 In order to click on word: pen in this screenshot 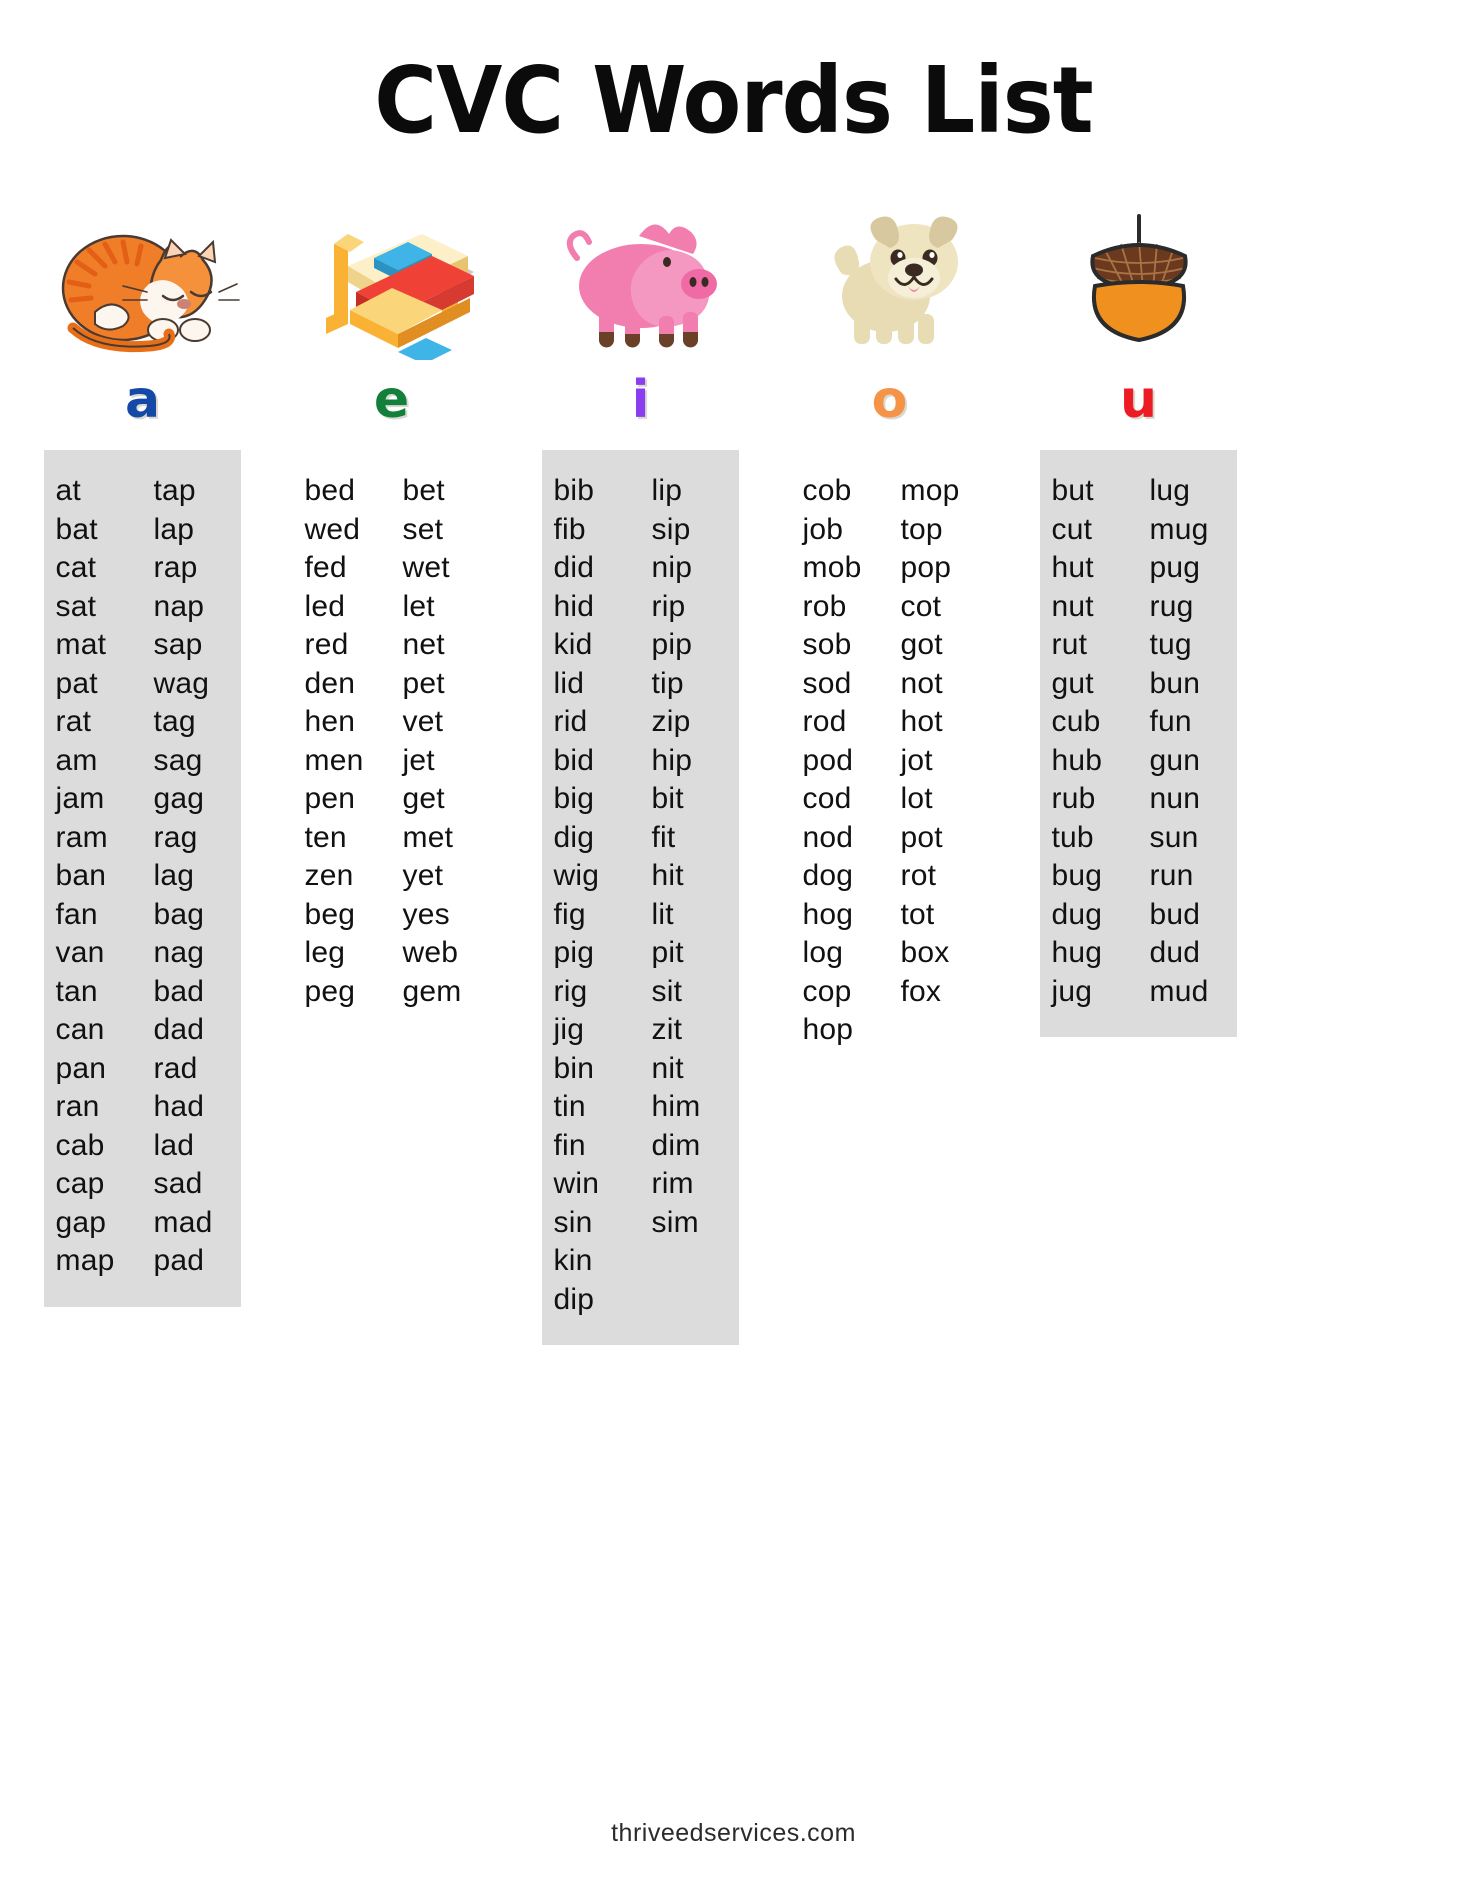, I will do `click(330, 798)`.